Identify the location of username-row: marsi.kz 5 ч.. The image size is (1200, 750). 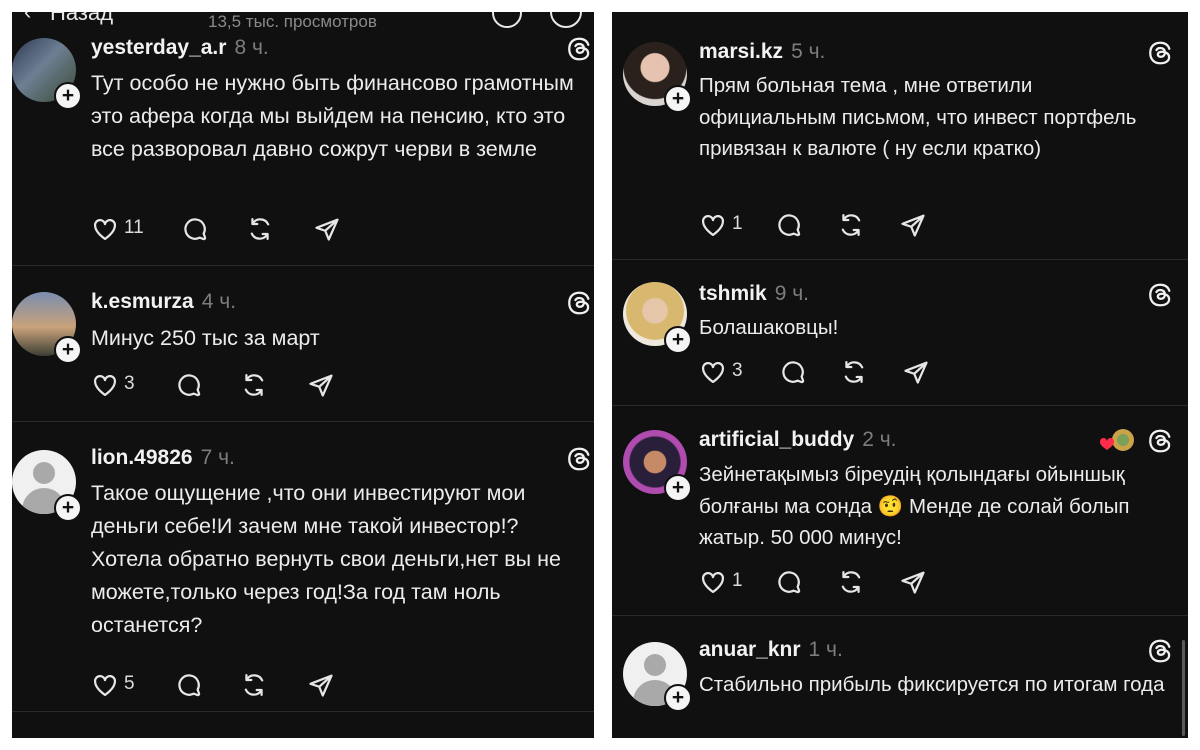
(762, 52).